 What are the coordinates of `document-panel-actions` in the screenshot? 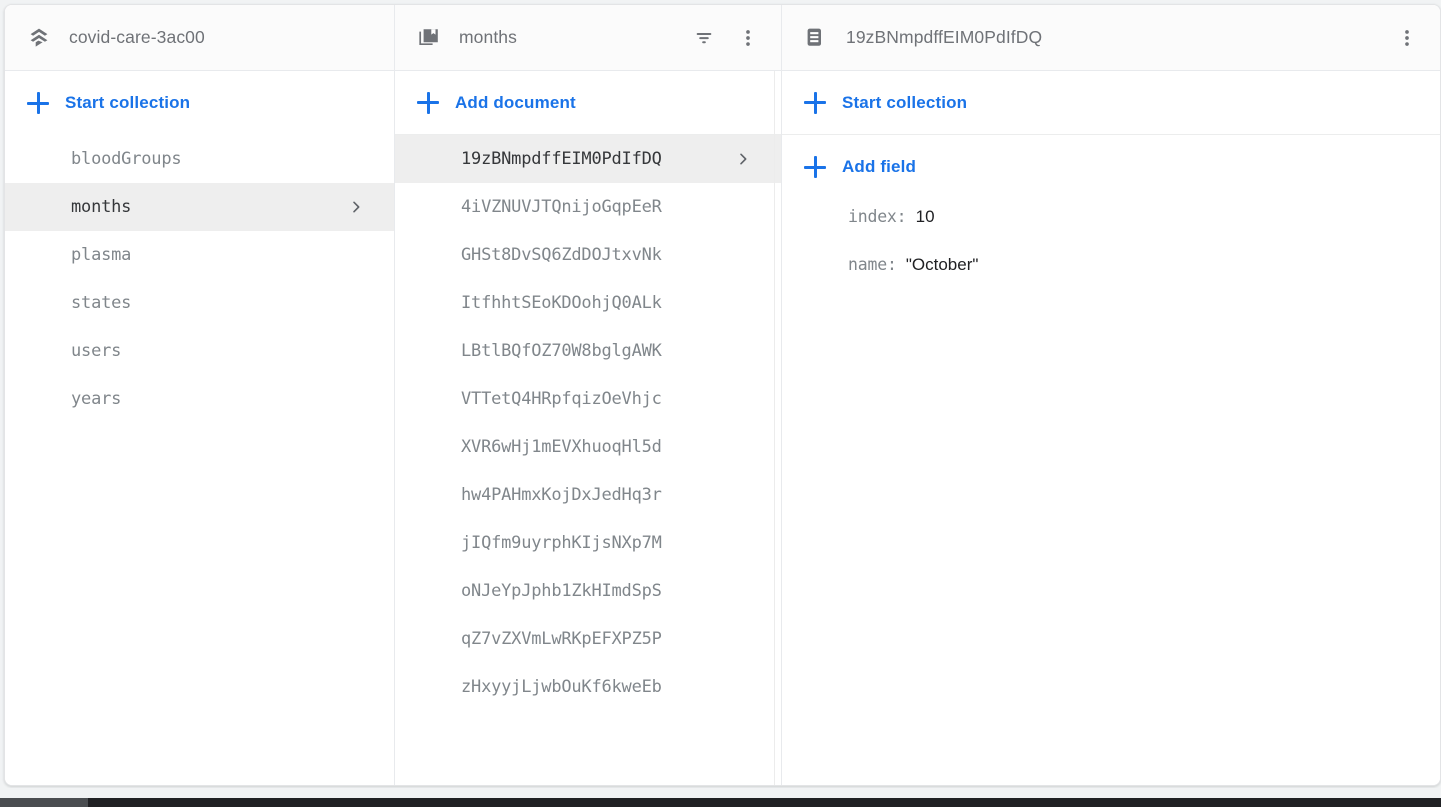 It's located at (1407, 38).